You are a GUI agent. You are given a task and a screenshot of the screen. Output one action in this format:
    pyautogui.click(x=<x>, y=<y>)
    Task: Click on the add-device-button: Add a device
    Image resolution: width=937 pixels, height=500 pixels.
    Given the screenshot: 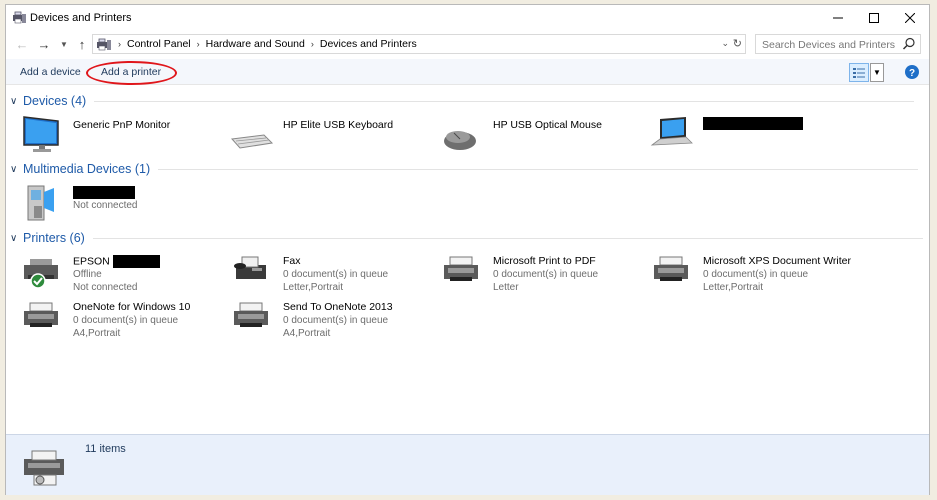 What is the action you would take?
    pyautogui.click(x=50, y=72)
    